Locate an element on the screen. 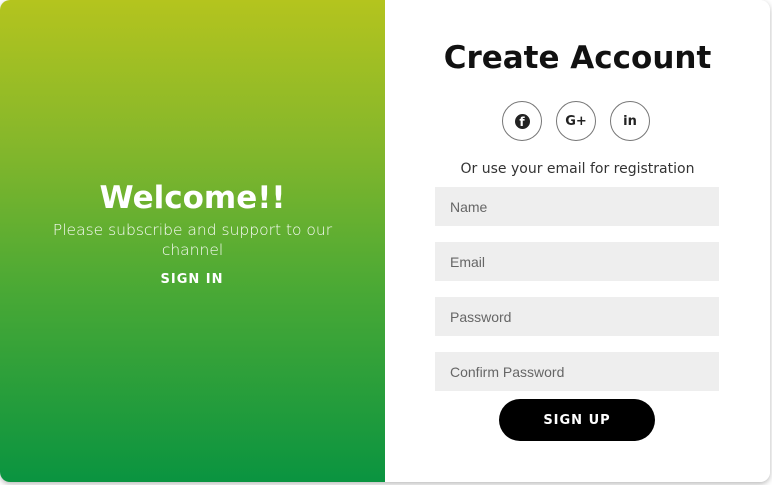 This screenshot has width=772, height=485. linkedin-icon: in is located at coordinates (630, 121).